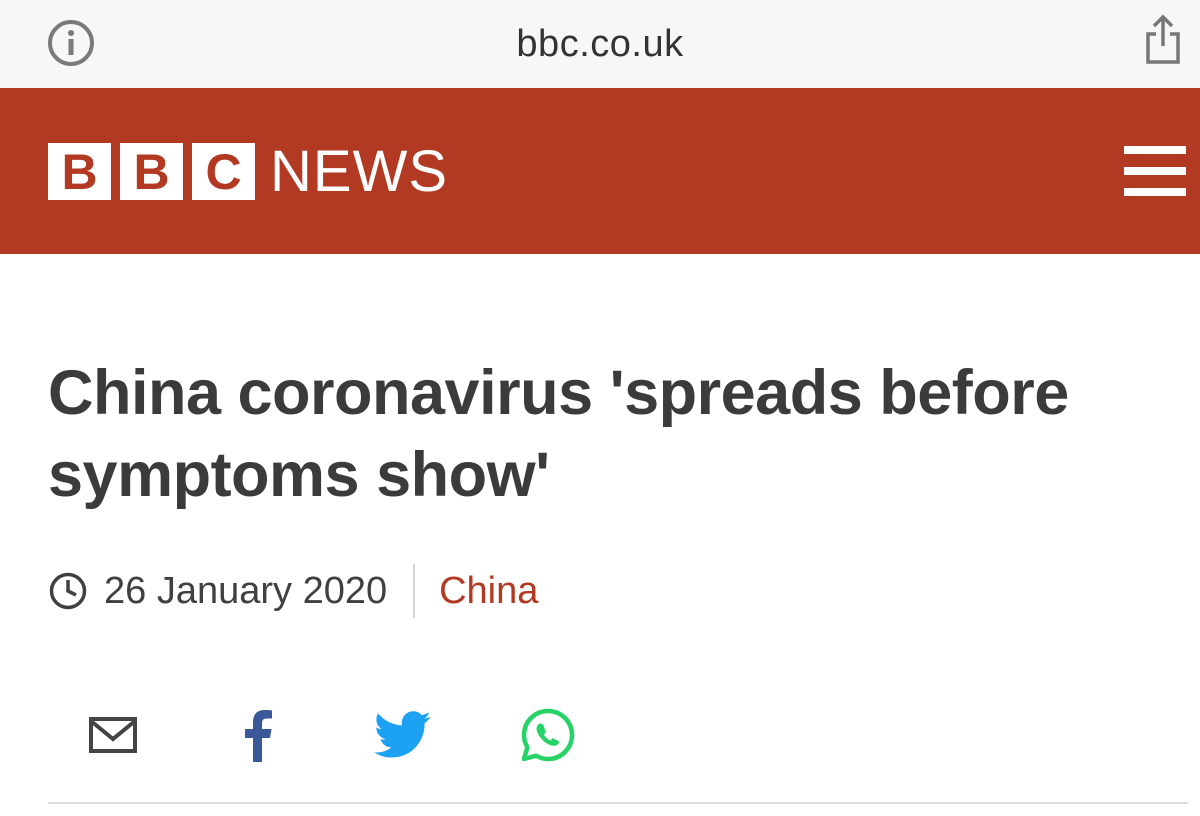  Describe the element at coordinates (618, 803) in the screenshot. I see `divider` at that location.